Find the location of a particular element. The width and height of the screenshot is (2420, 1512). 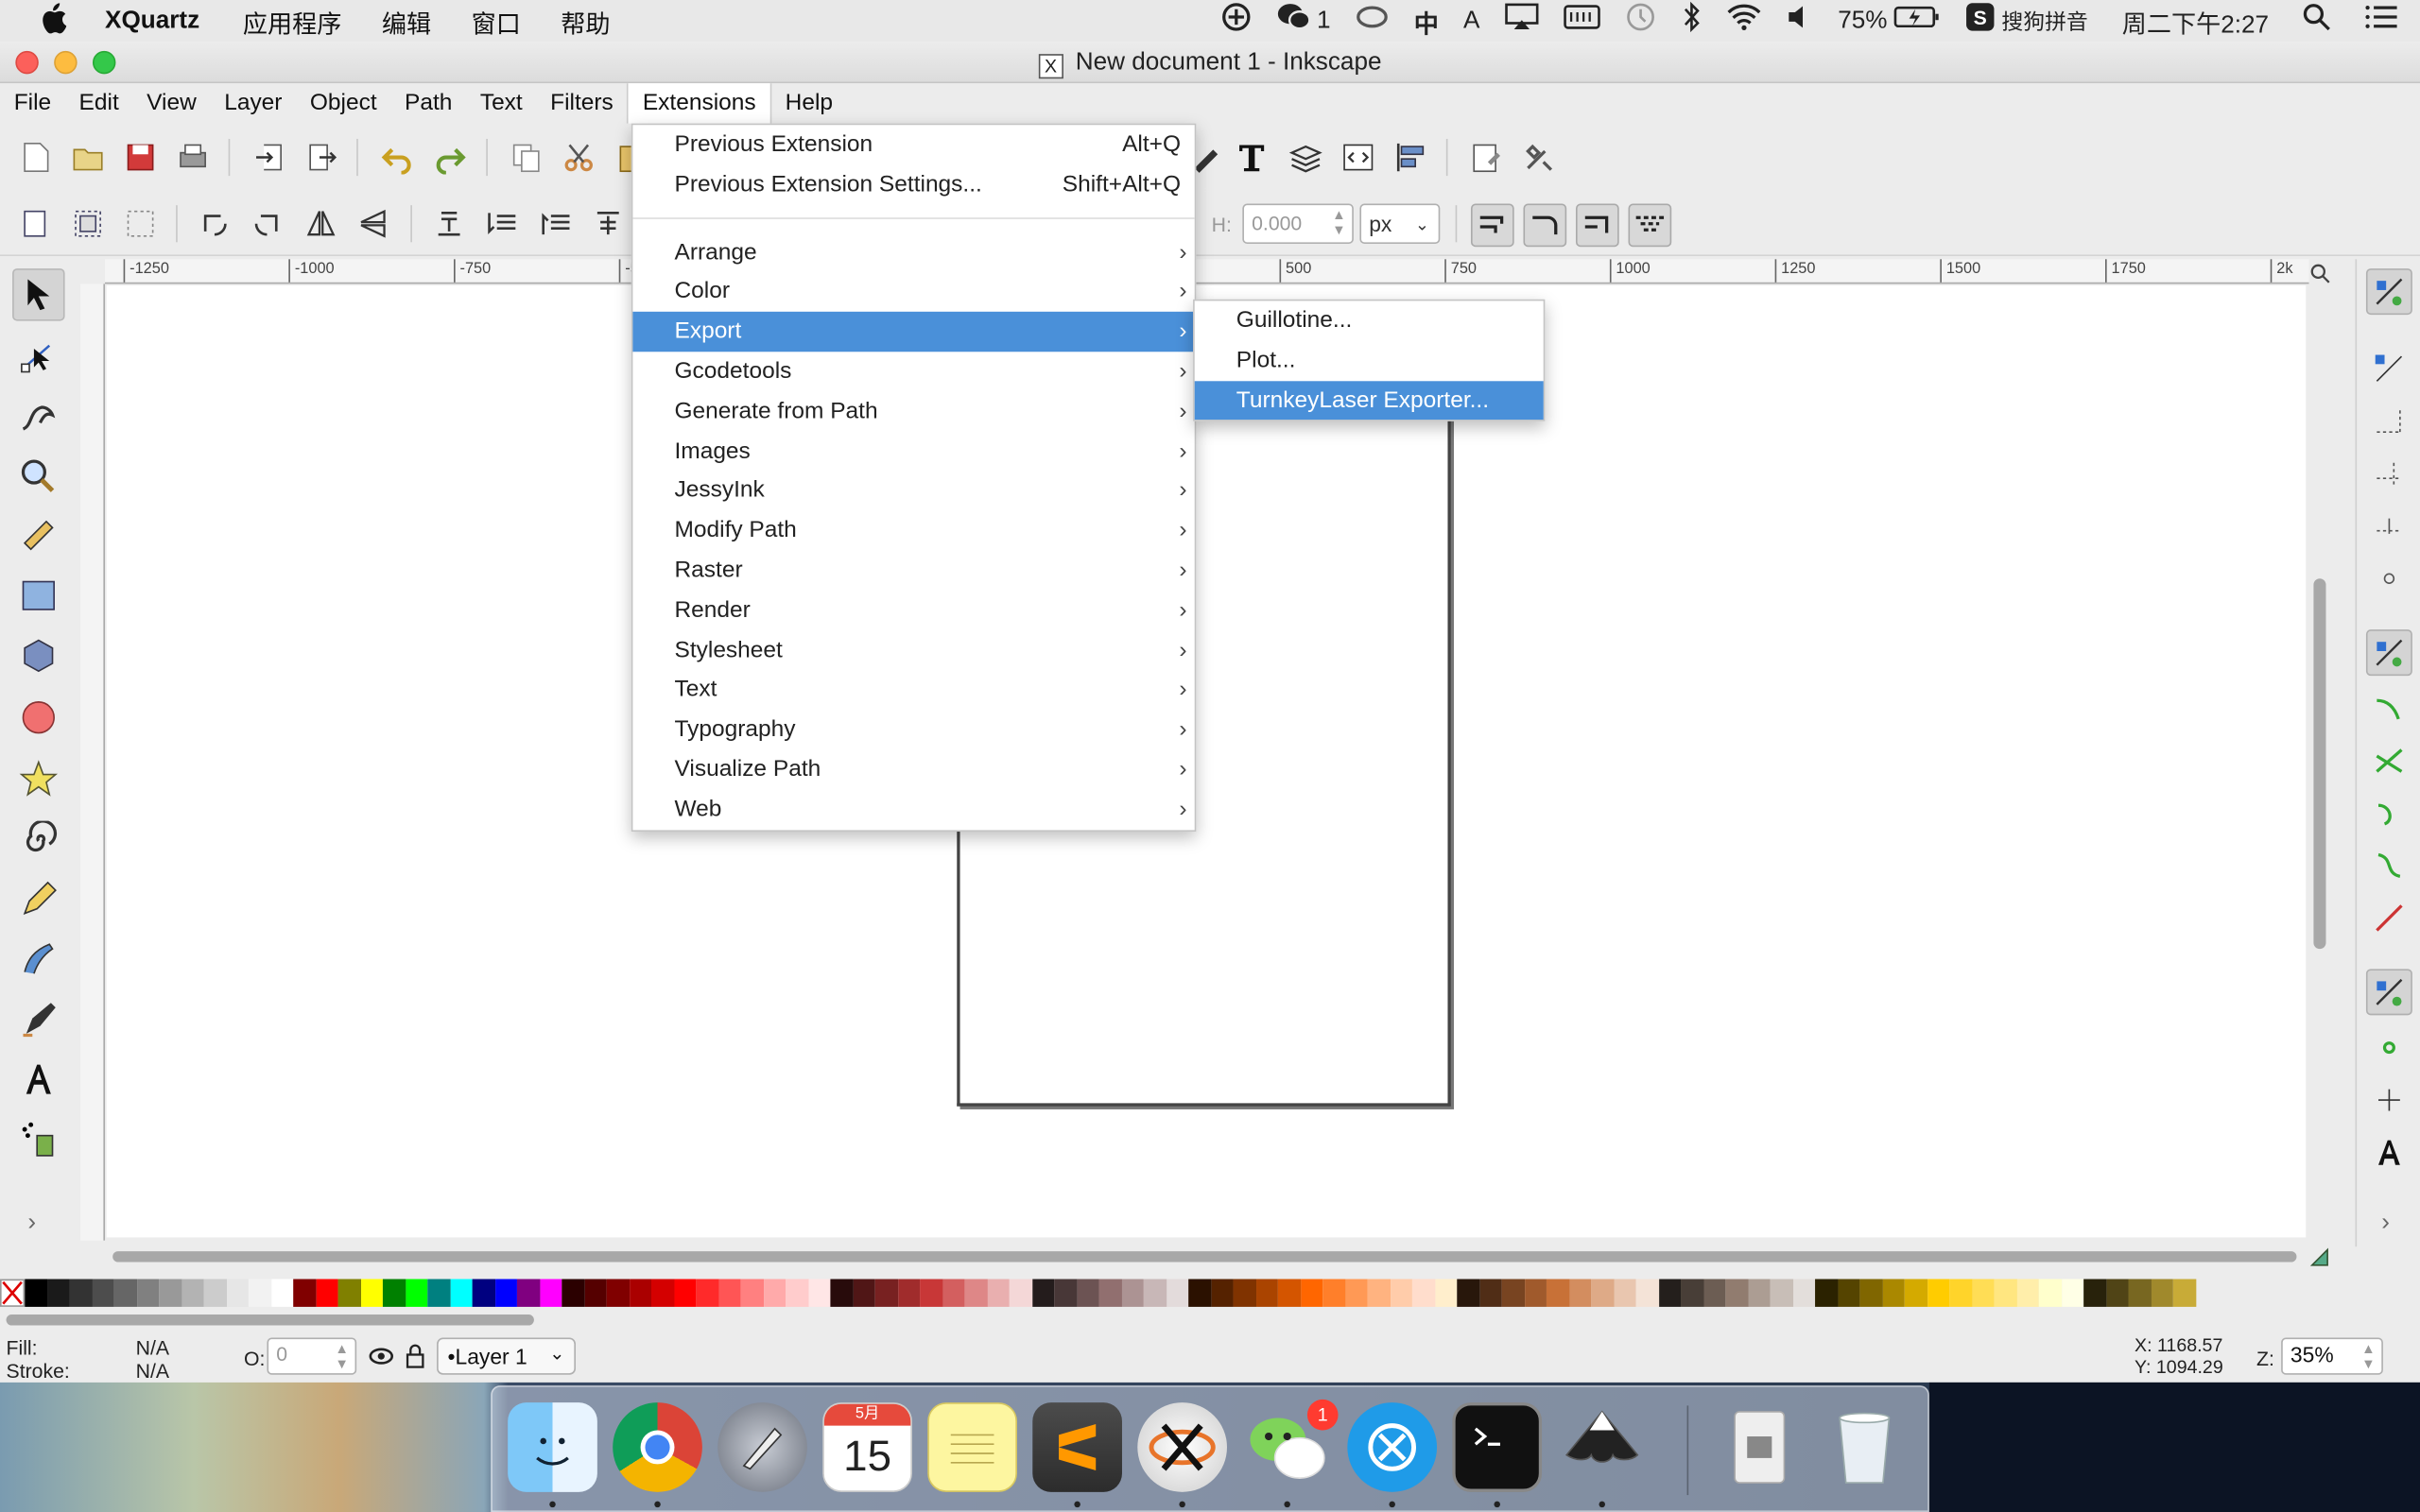

snap-cusp-nodes-icon is located at coordinates (2389, 813).